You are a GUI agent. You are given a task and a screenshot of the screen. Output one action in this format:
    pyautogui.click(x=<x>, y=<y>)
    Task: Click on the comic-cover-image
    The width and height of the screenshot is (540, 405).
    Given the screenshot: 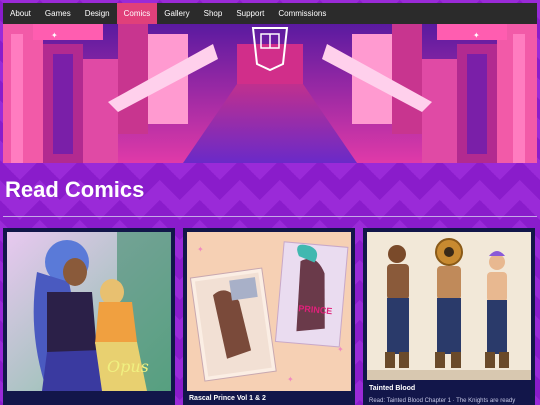 What is the action you would take?
    pyautogui.click(x=449, y=311)
    